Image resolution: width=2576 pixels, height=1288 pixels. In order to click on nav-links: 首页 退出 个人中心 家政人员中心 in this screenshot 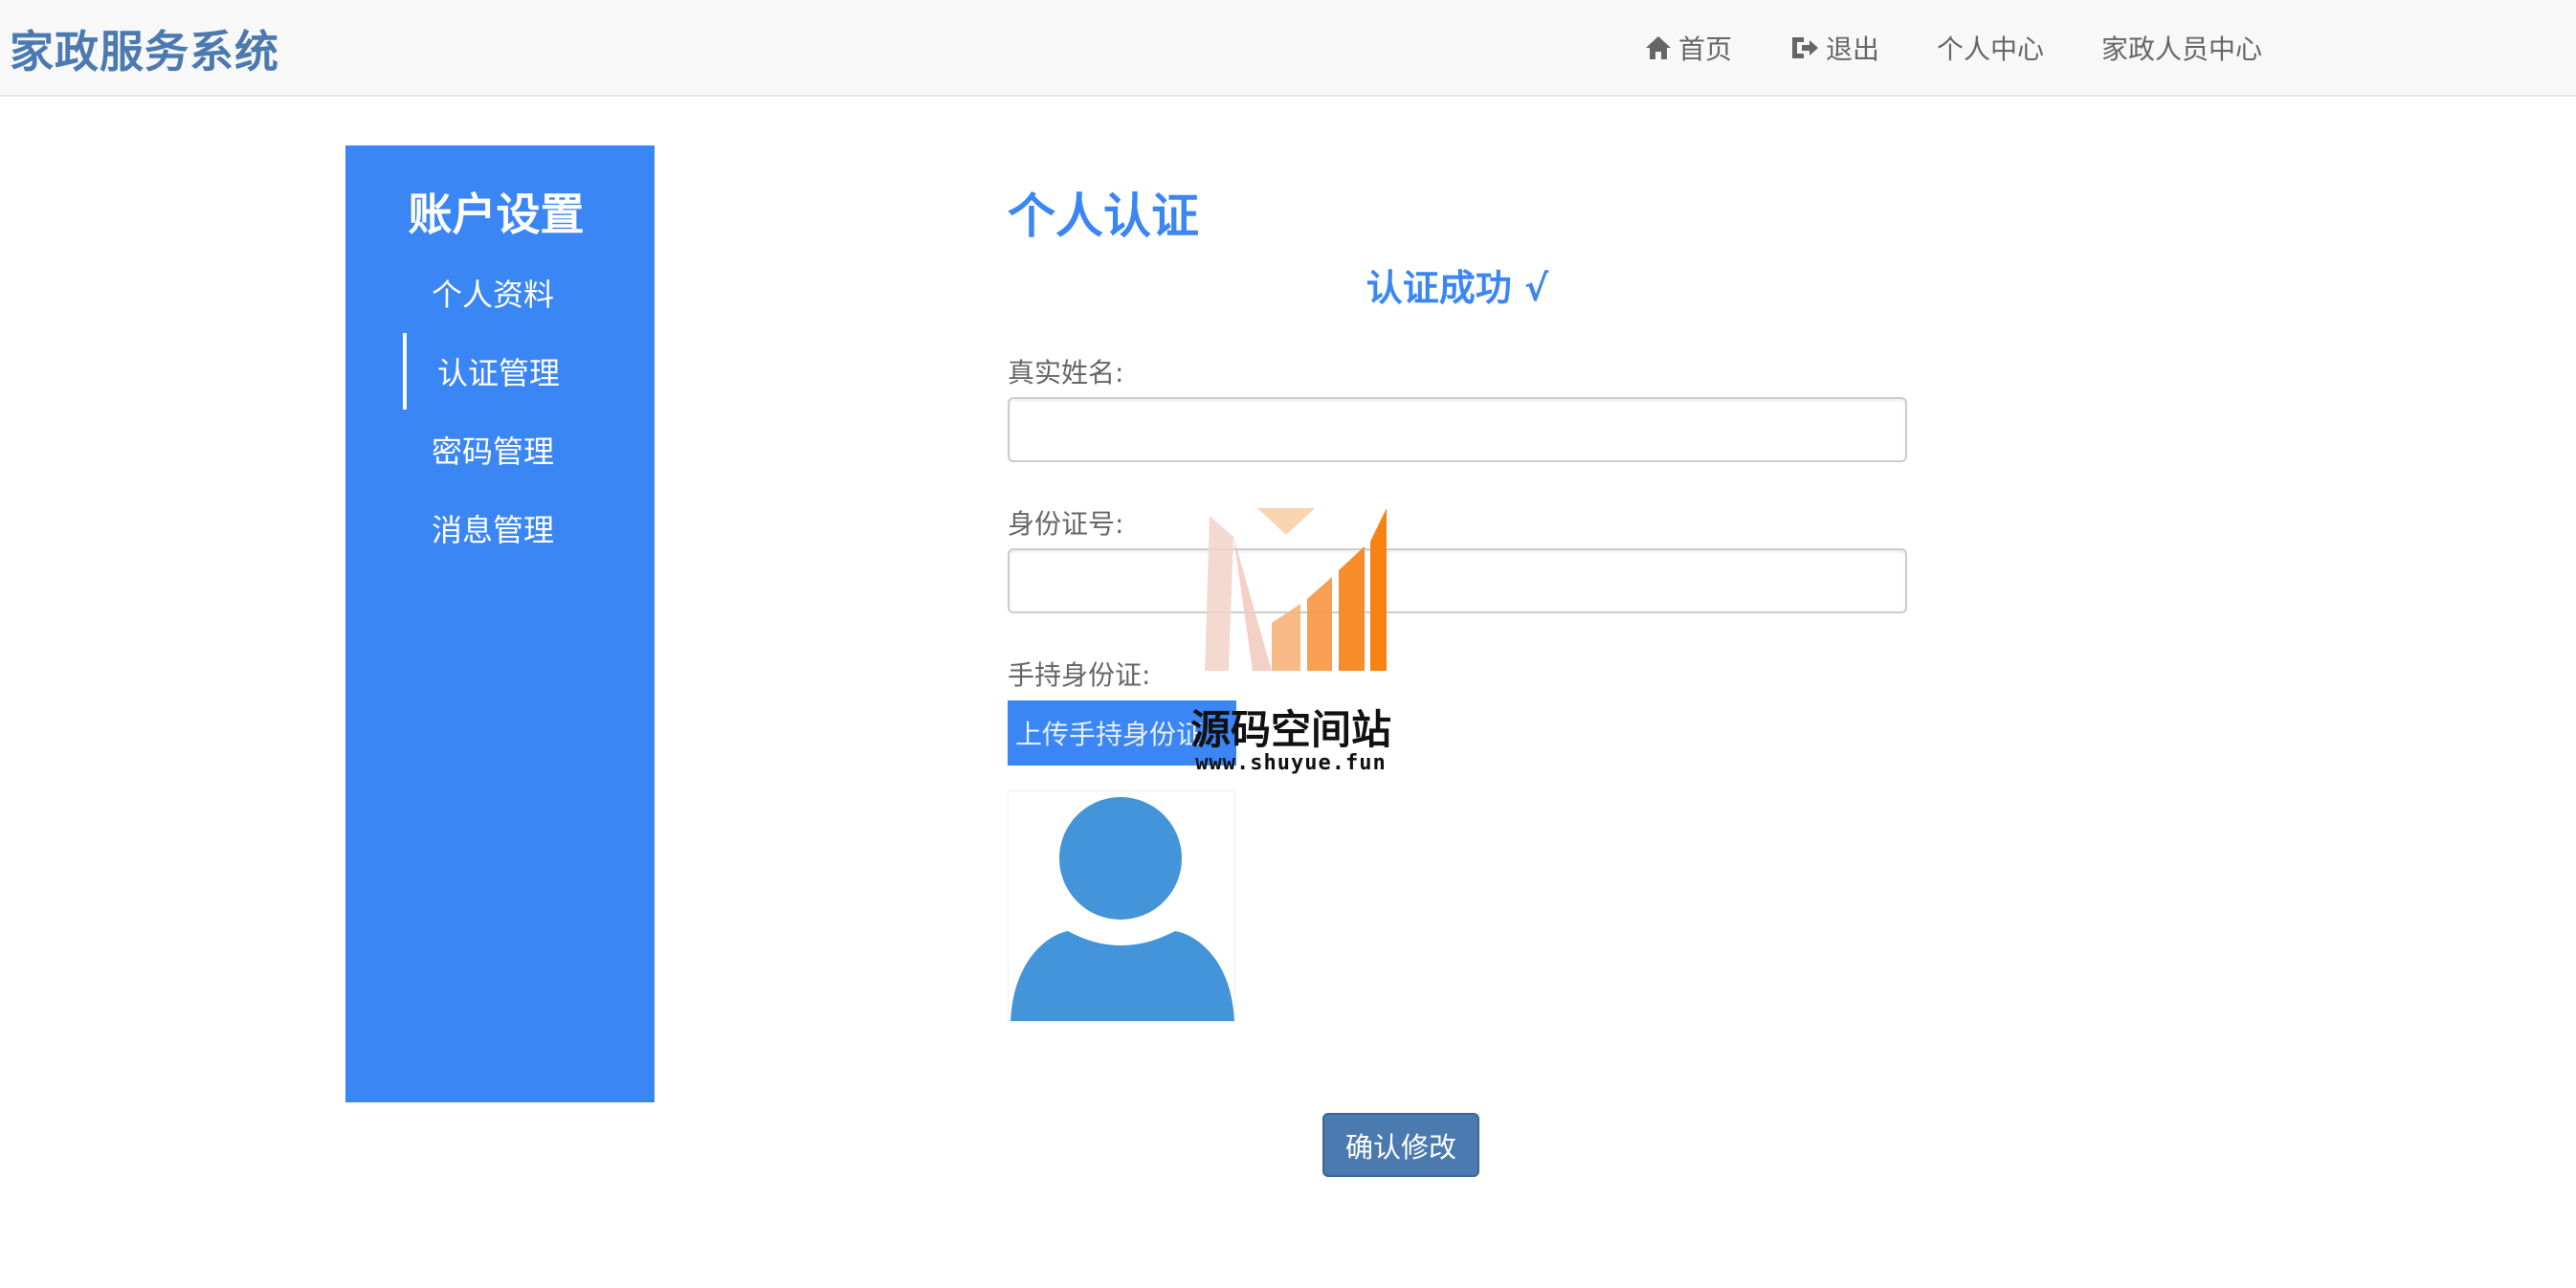, I will do `click(1953, 48)`.